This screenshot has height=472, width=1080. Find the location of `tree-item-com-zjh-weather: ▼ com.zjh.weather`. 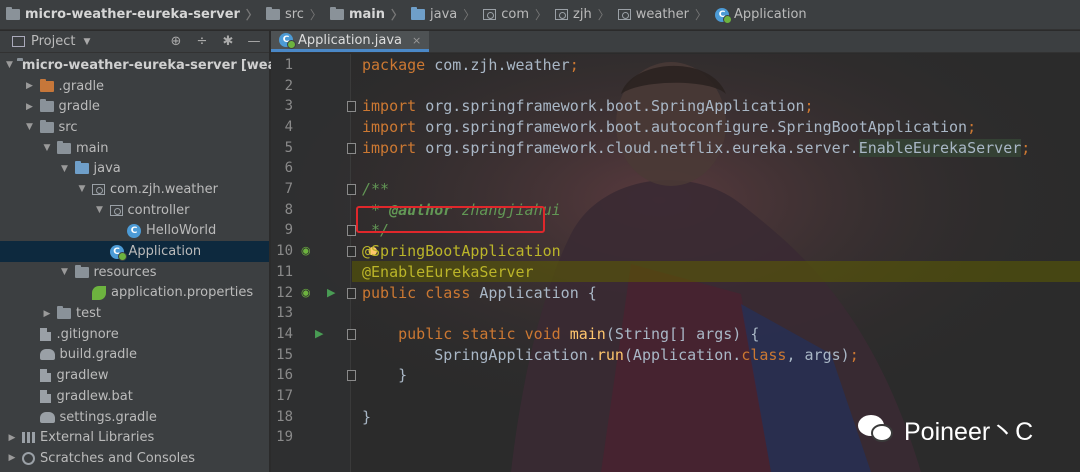

tree-item-com-zjh-weather: ▼ com.zjh.weather is located at coordinates (134, 189).